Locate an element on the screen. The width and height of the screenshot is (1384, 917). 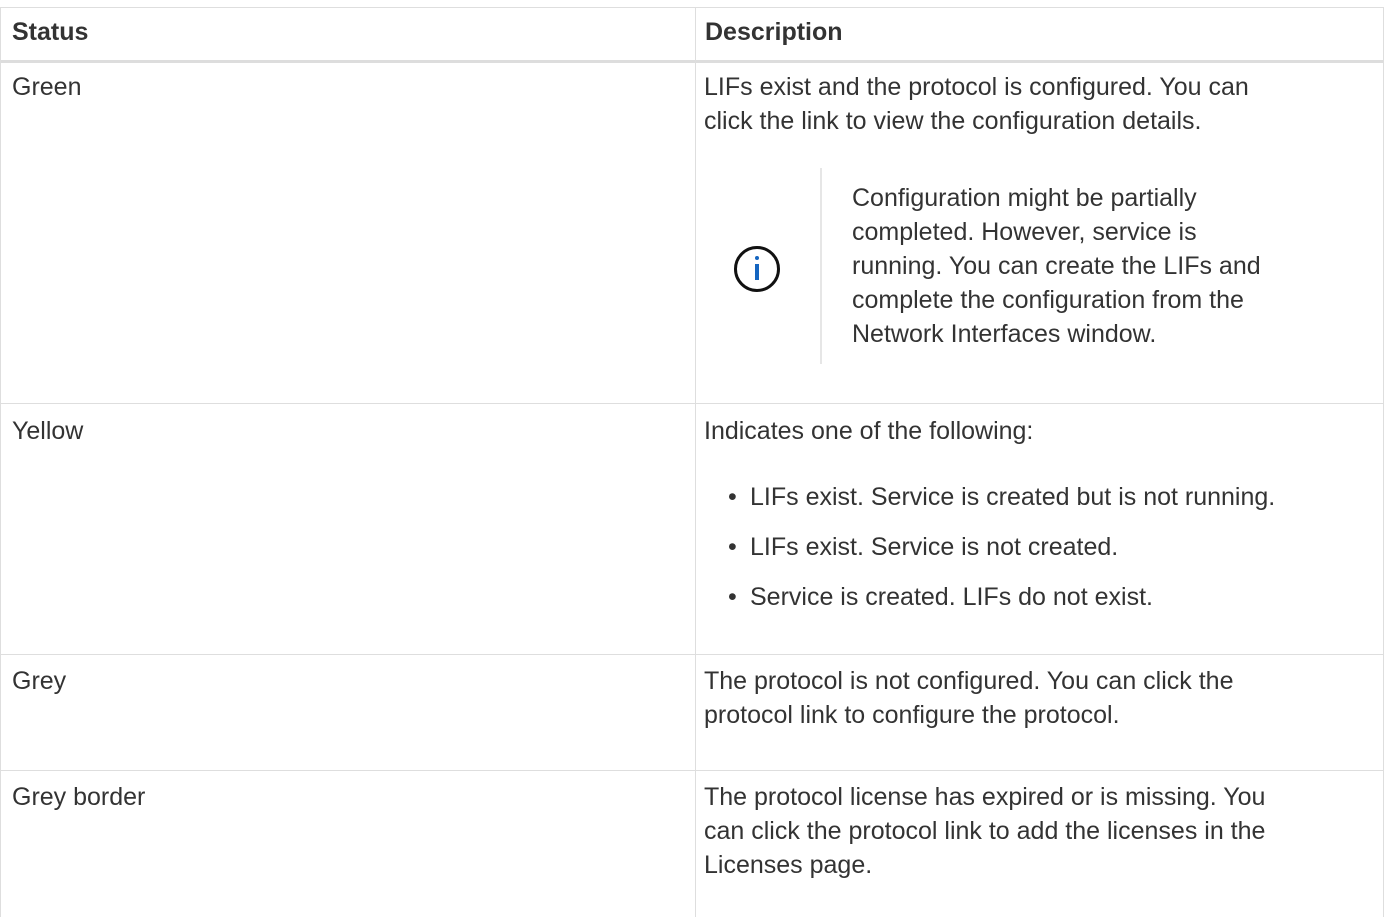
list-item-text: Service is created. LIFs do not exist. is located at coordinates (951, 597).